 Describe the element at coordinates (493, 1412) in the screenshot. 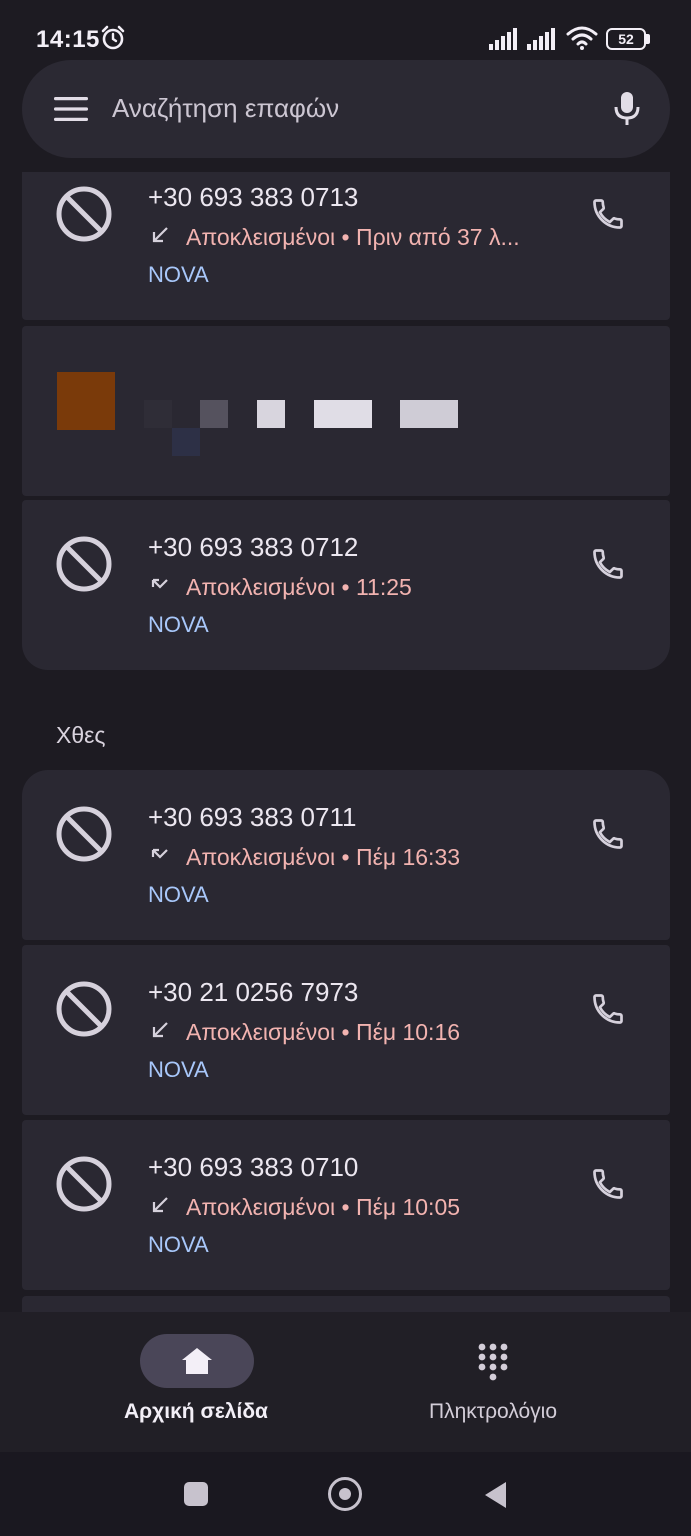

I see `nav-dialpad-label: Πληκτρολόγιο` at that location.